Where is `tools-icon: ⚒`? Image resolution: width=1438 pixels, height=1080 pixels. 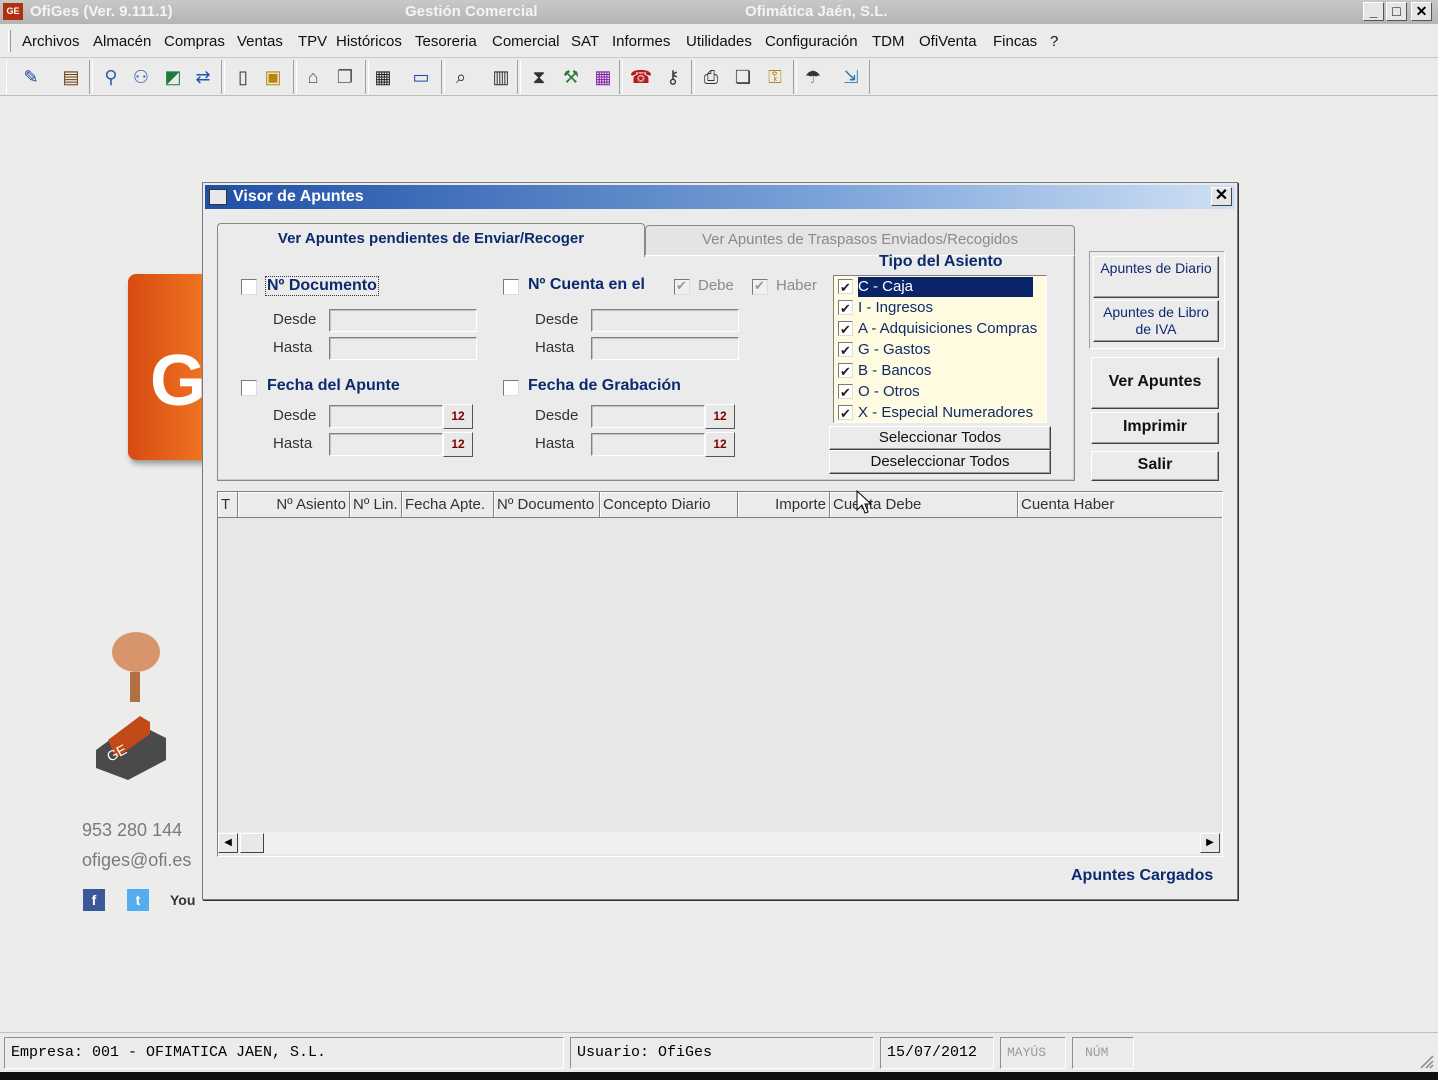
tools-icon: ⚒ is located at coordinates (571, 77).